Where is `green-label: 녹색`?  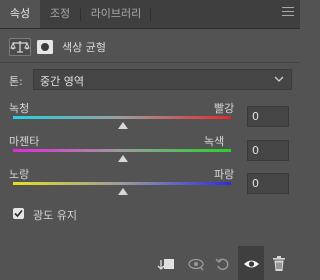
green-label: 녹색 is located at coordinates (214, 141).